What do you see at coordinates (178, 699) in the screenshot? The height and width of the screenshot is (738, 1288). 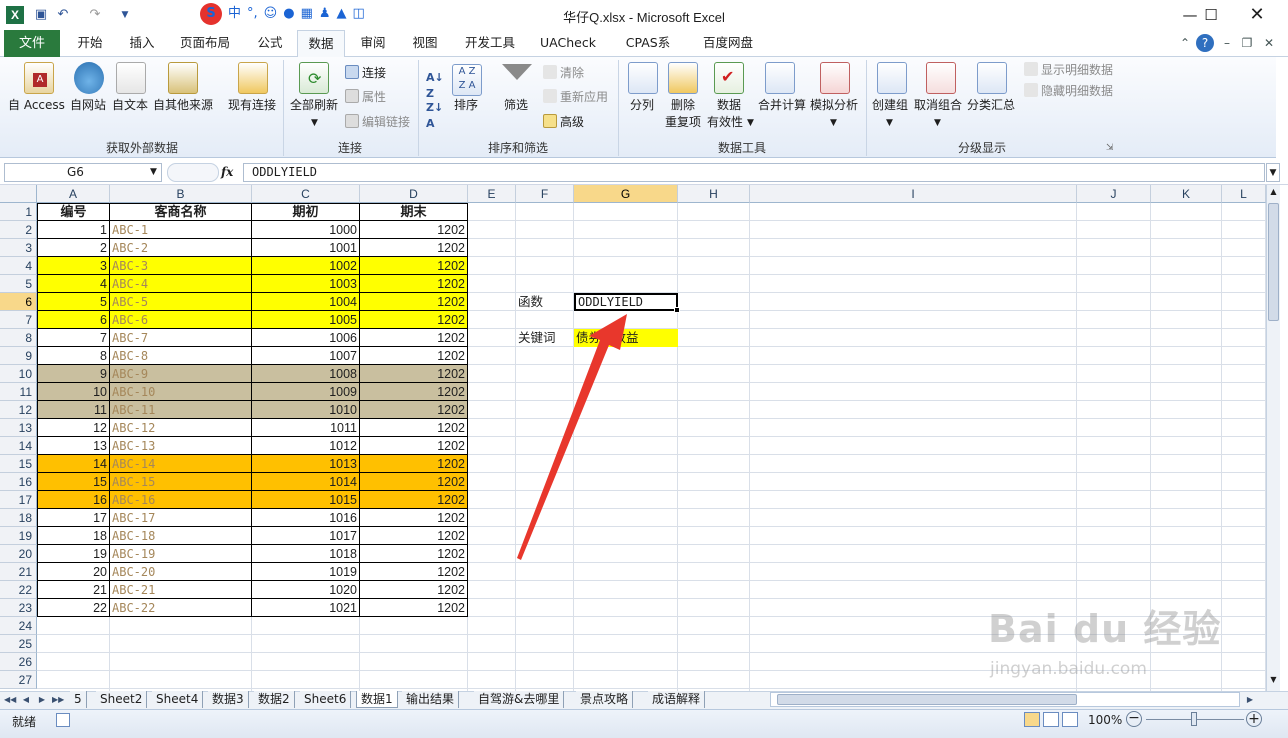 I see `sheet-tab-2: Sheet4` at bounding box center [178, 699].